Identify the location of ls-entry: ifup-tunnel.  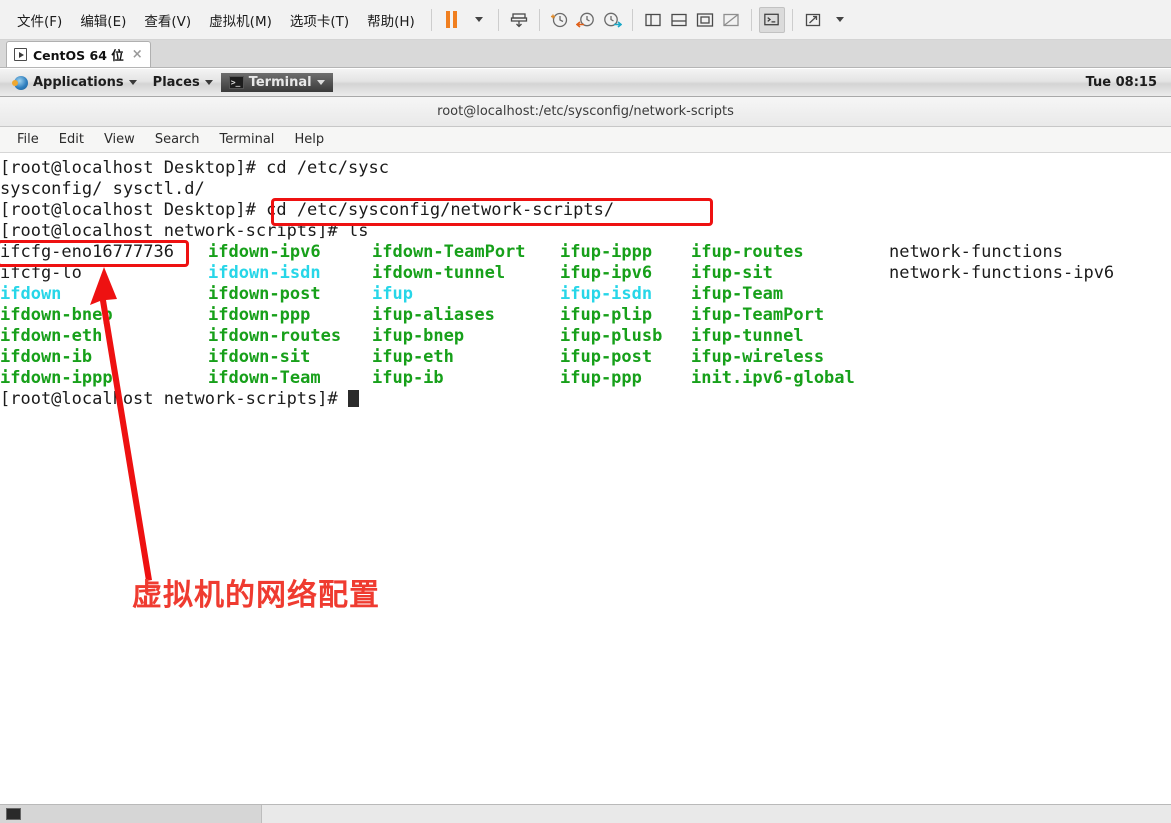
(747, 336).